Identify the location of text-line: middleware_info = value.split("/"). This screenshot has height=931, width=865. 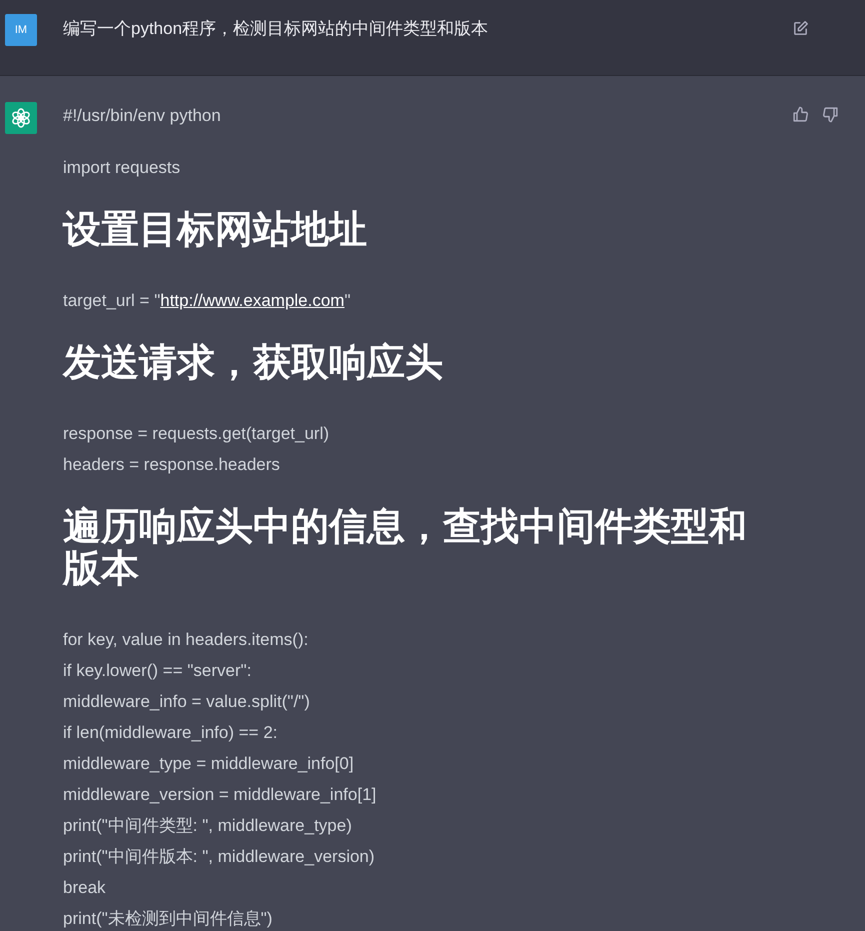
(187, 702).